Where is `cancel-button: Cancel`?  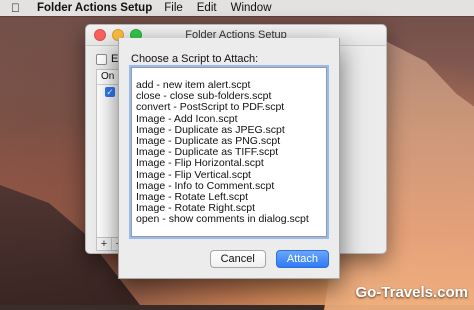 cancel-button: Cancel is located at coordinates (237, 259).